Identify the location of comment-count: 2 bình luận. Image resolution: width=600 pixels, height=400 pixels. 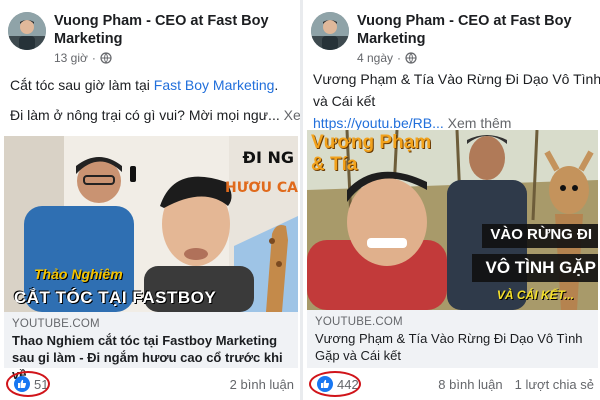
(262, 384).